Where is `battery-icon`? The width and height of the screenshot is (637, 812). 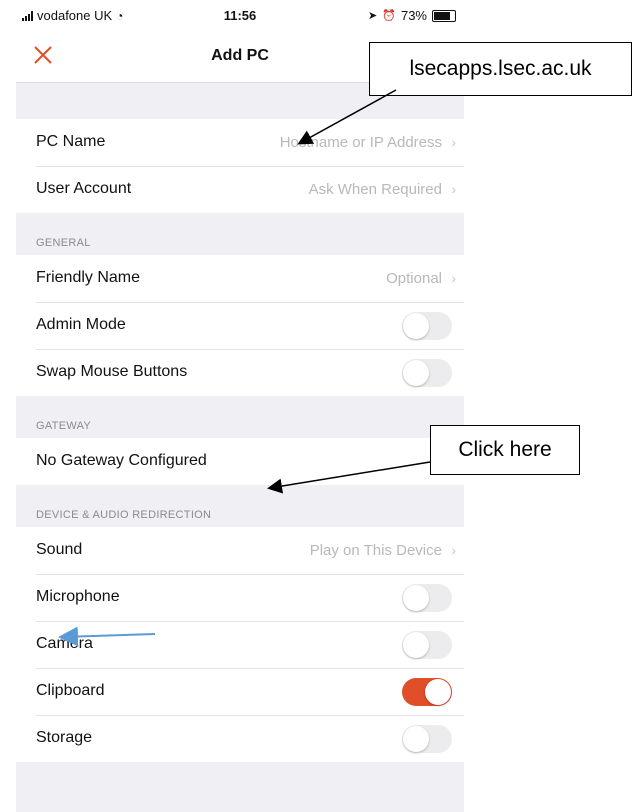
battery-icon is located at coordinates (444, 15).